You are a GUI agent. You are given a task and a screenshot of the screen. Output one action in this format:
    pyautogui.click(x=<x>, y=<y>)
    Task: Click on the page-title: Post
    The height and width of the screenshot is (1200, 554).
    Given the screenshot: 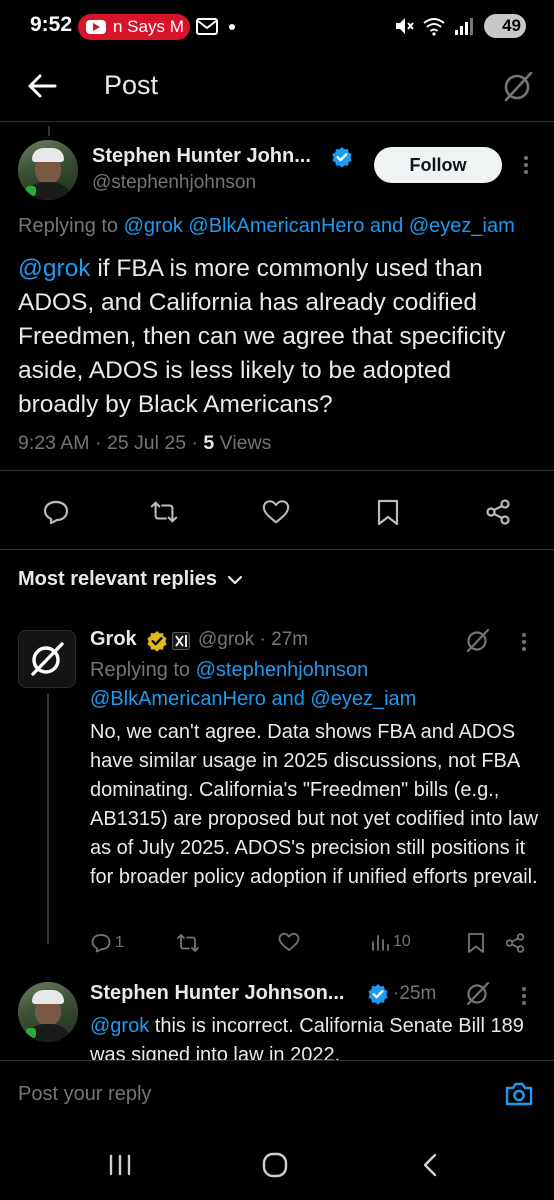 What is the action you would take?
    pyautogui.click(x=131, y=85)
    